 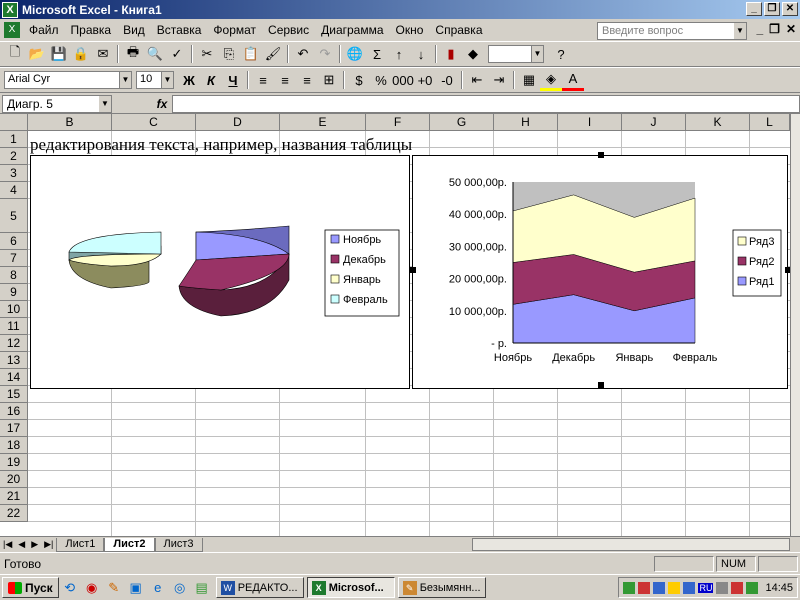 What do you see at coordinates (14, 513) in the screenshot?
I see `row-header-22: 22` at bounding box center [14, 513].